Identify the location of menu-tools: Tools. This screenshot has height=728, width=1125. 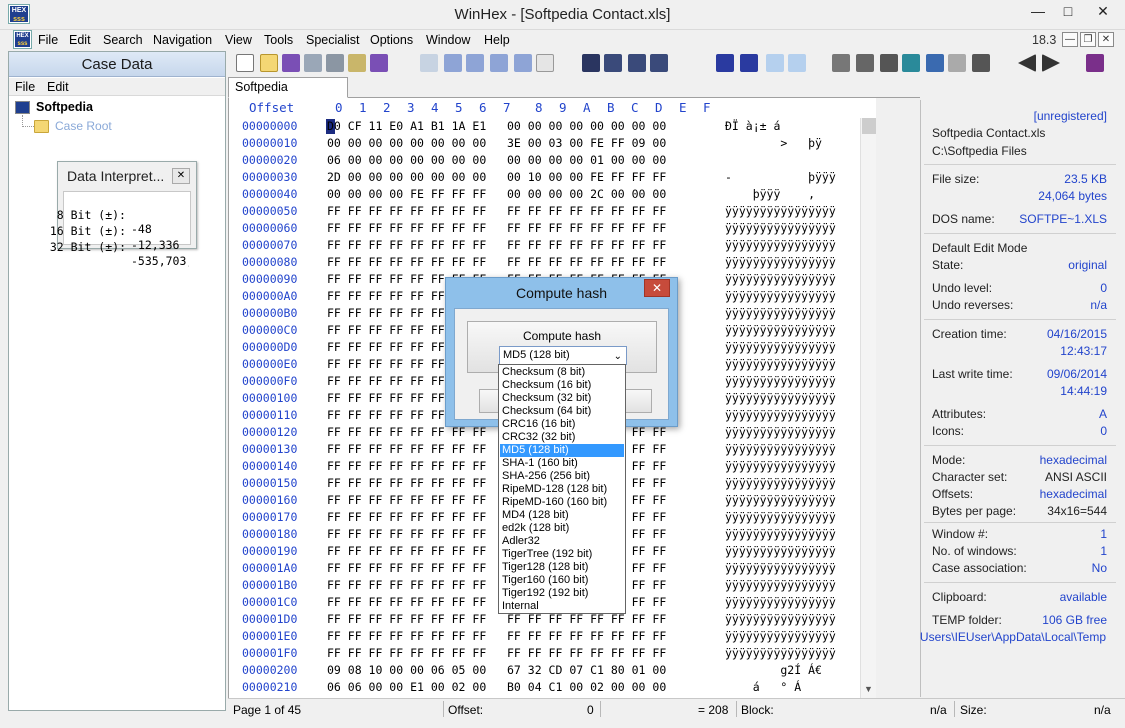
(278, 40).